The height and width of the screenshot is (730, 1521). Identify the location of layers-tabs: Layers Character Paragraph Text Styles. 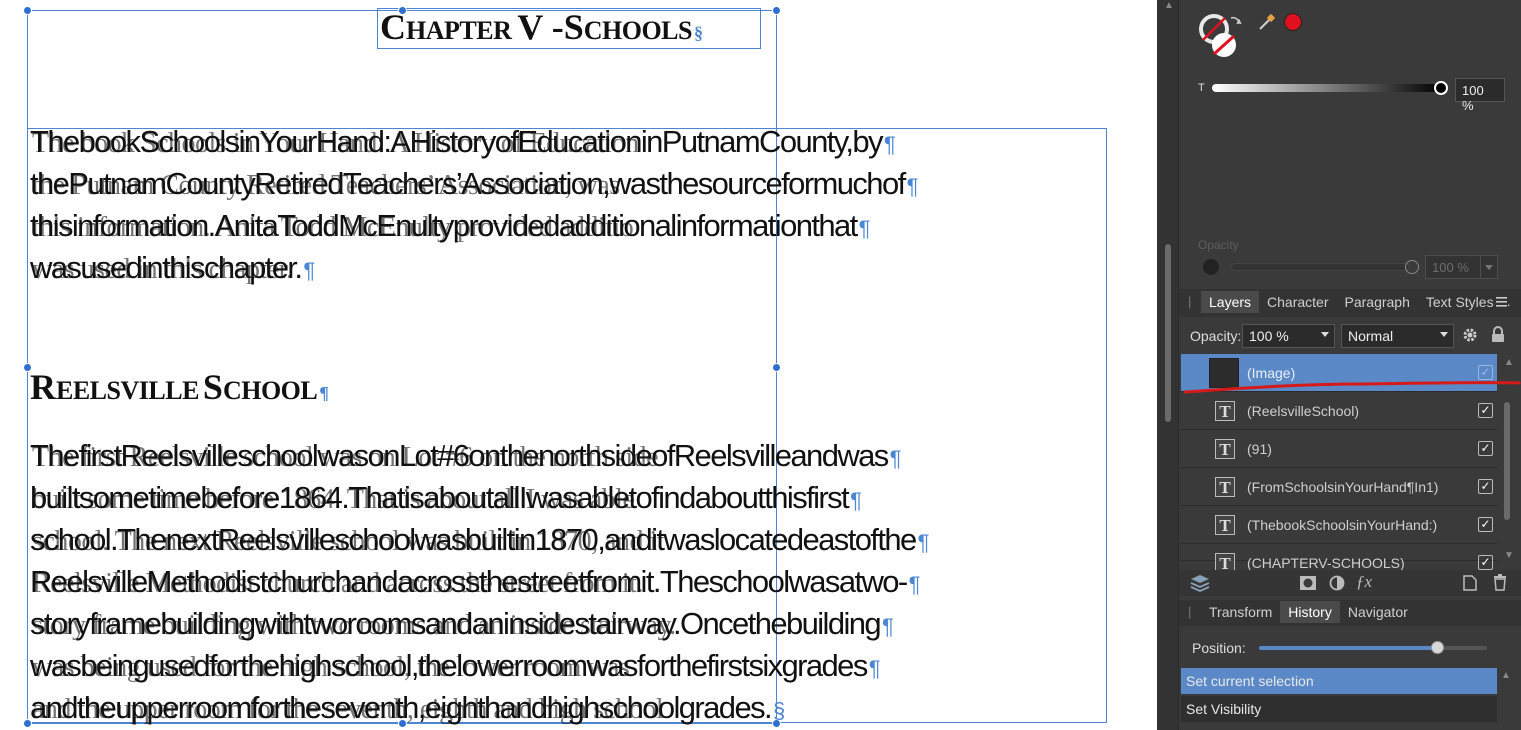
(1351, 302).